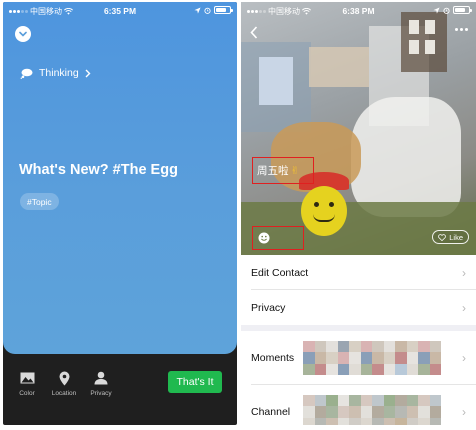 This screenshot has height=430, width=476. I want to click on like-button: Like, so click(450, 237).